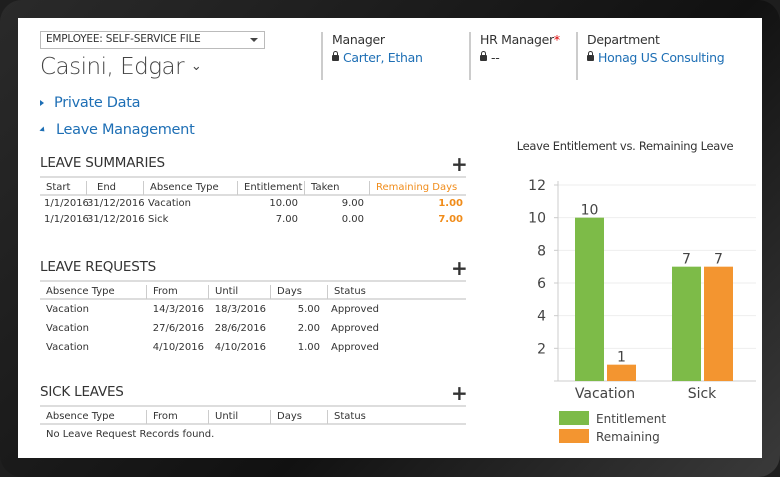 This screenshot has width=780, height=477. Describe the element at coordinates (308, 347) in the screenshot. I see `cell-days: 1.00` at that location.